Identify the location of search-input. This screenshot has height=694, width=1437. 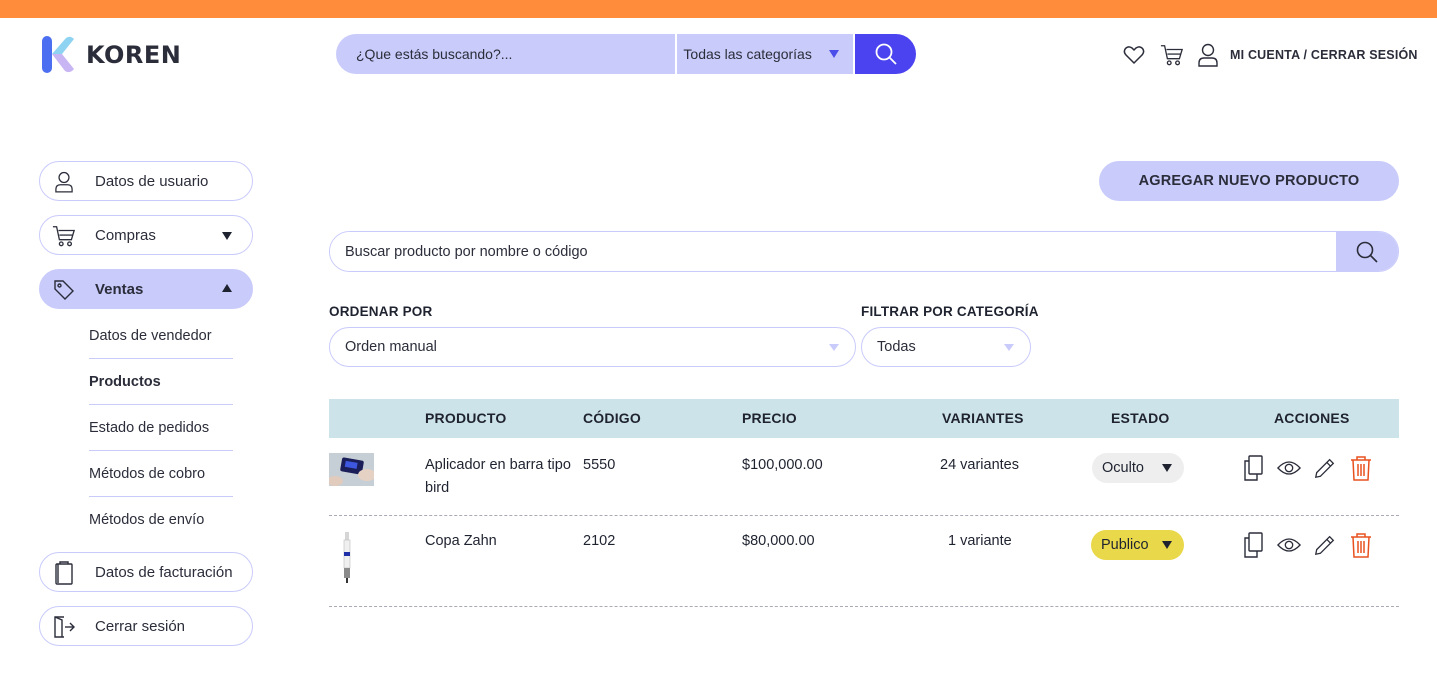
(506, 54).